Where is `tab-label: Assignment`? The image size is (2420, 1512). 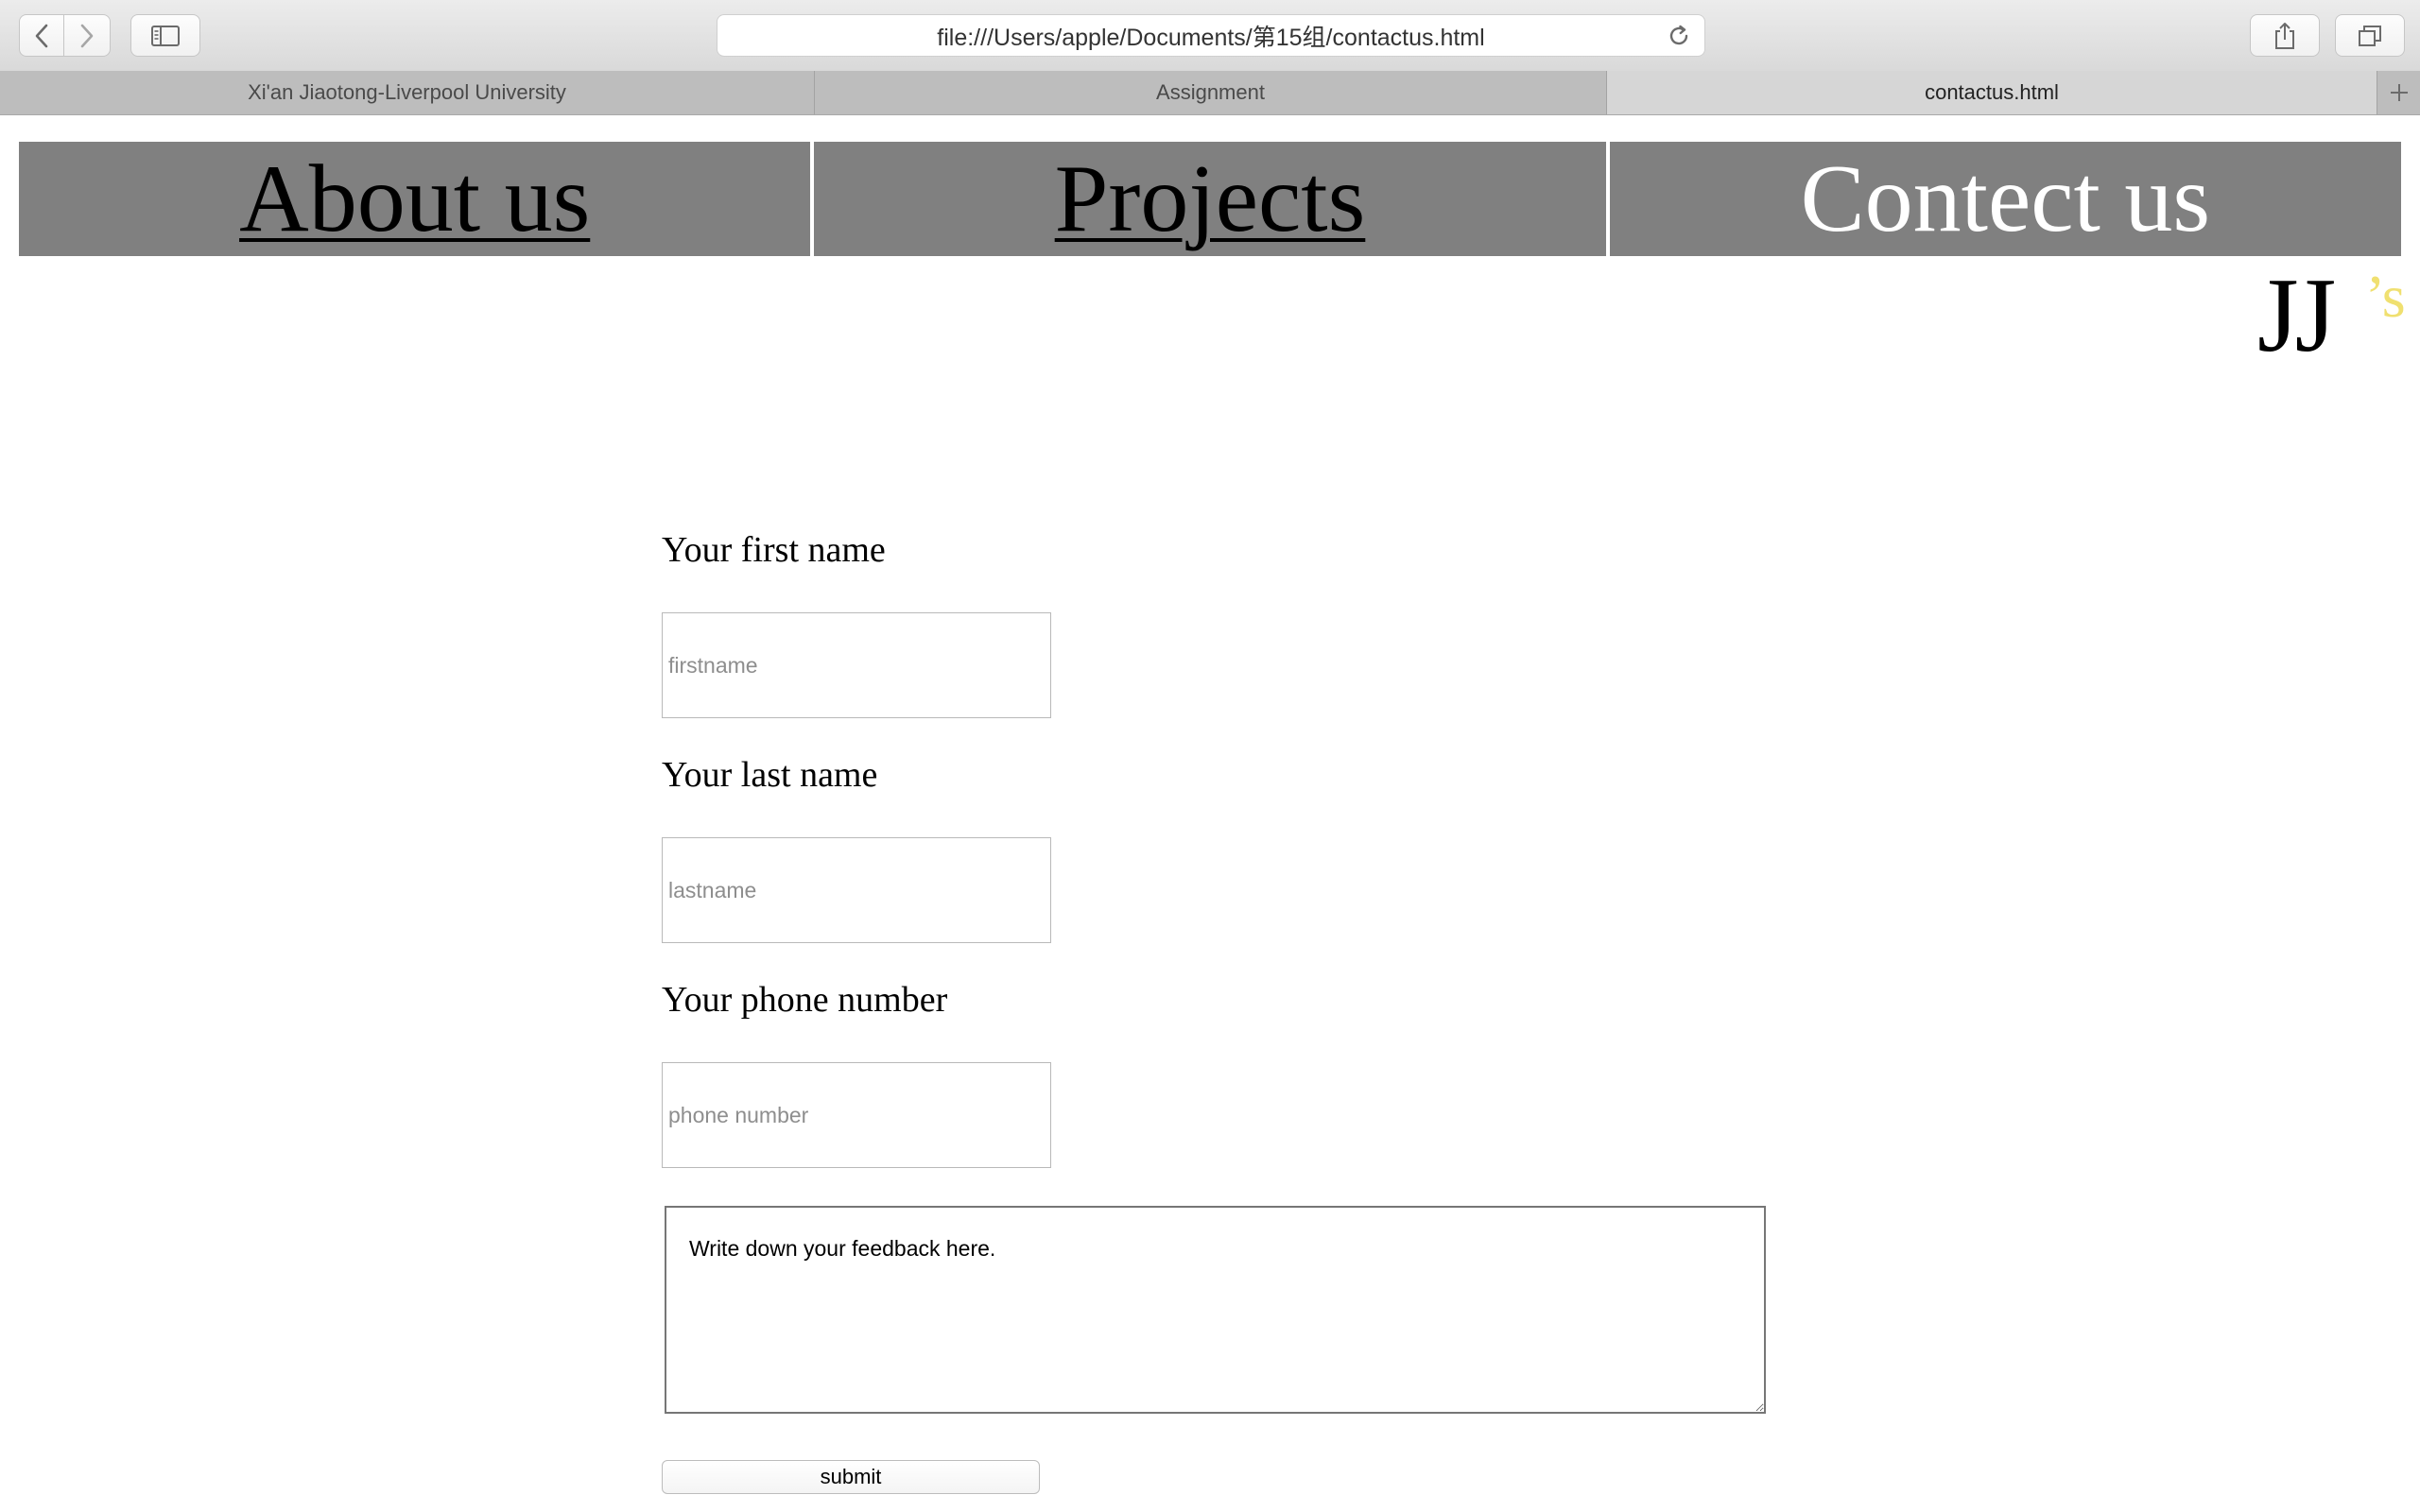 tab-label: Assignment is located at coordinates (1210, 92).